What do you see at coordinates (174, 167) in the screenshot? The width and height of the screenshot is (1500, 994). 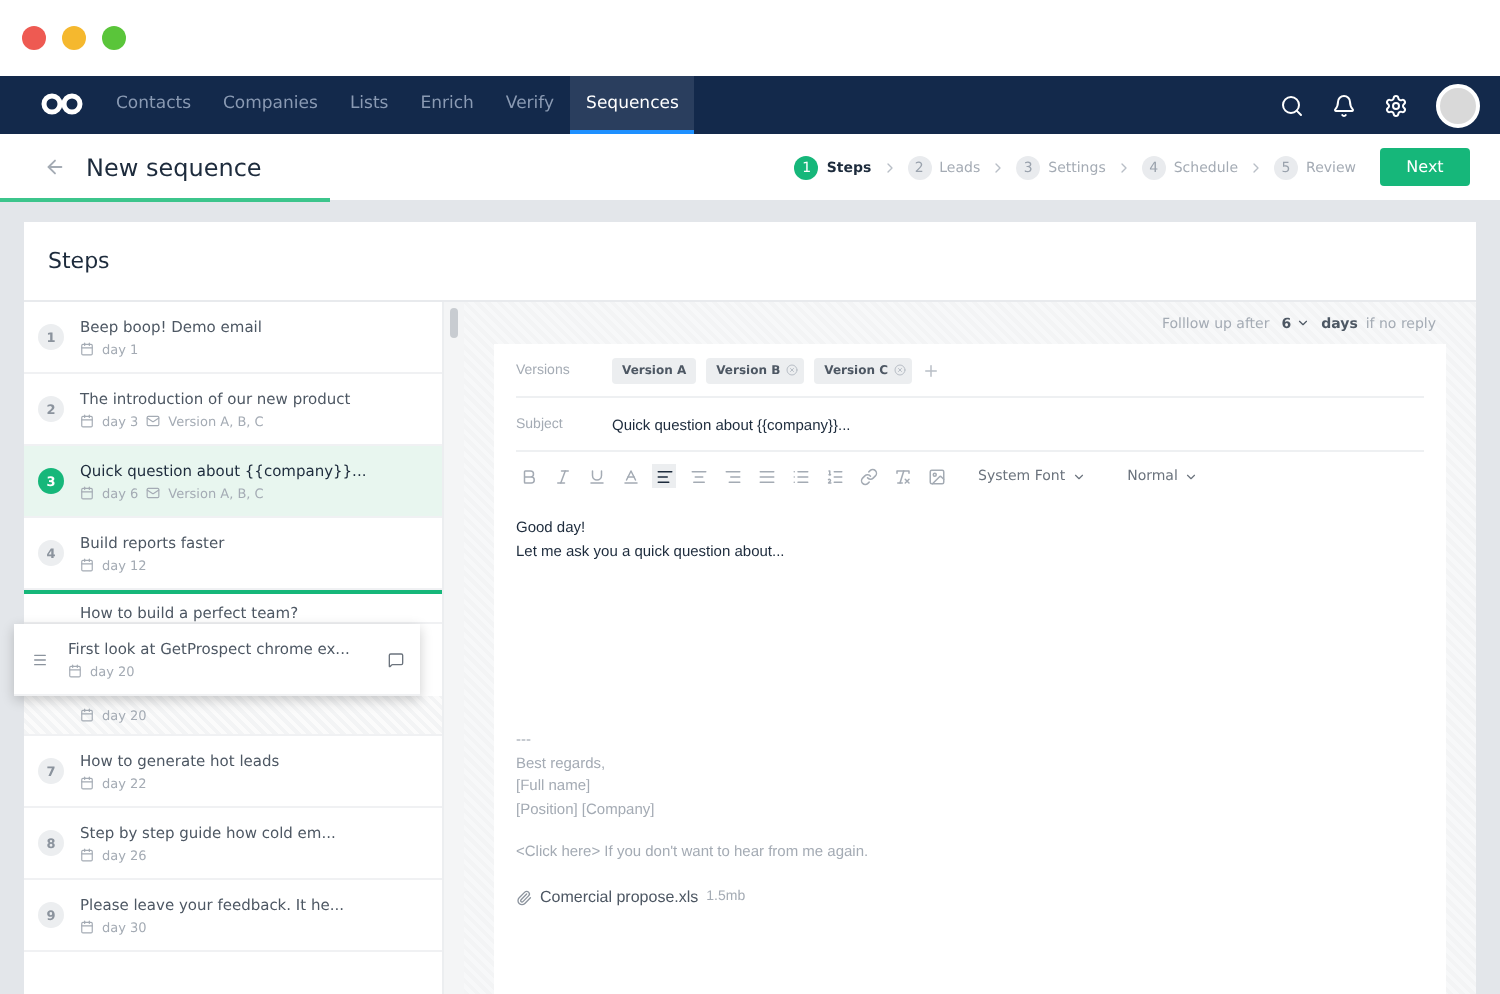 I see `page-title: New sequence` at bounding box center [174, 167].